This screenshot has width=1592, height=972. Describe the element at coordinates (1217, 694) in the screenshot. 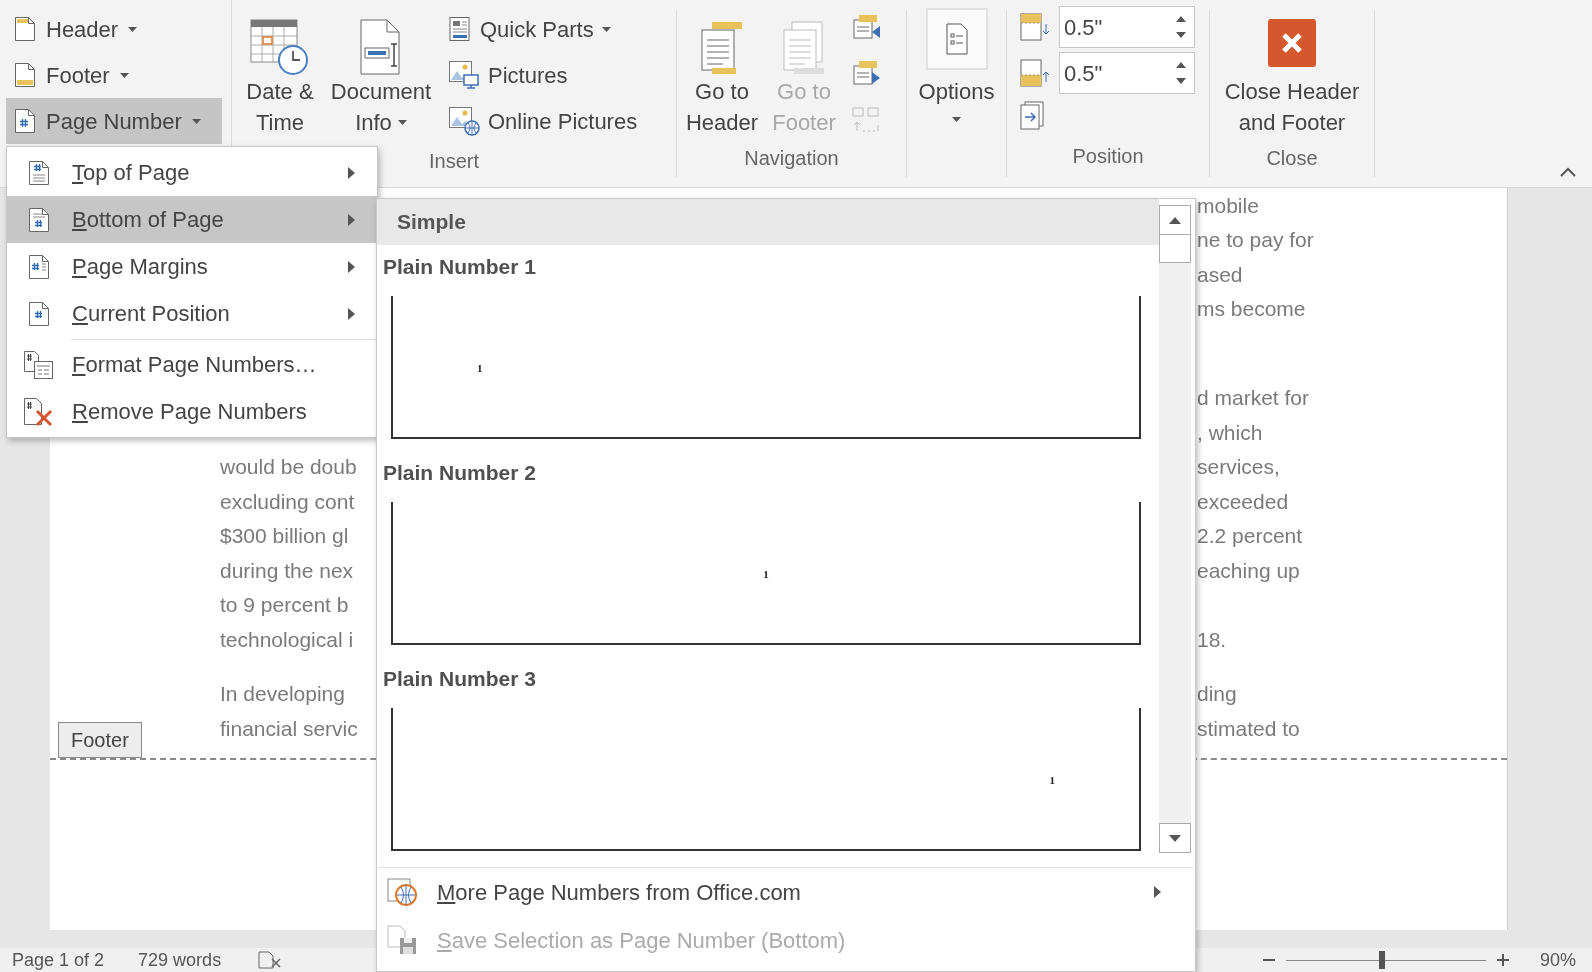

I see `document-text: ding` at that location.